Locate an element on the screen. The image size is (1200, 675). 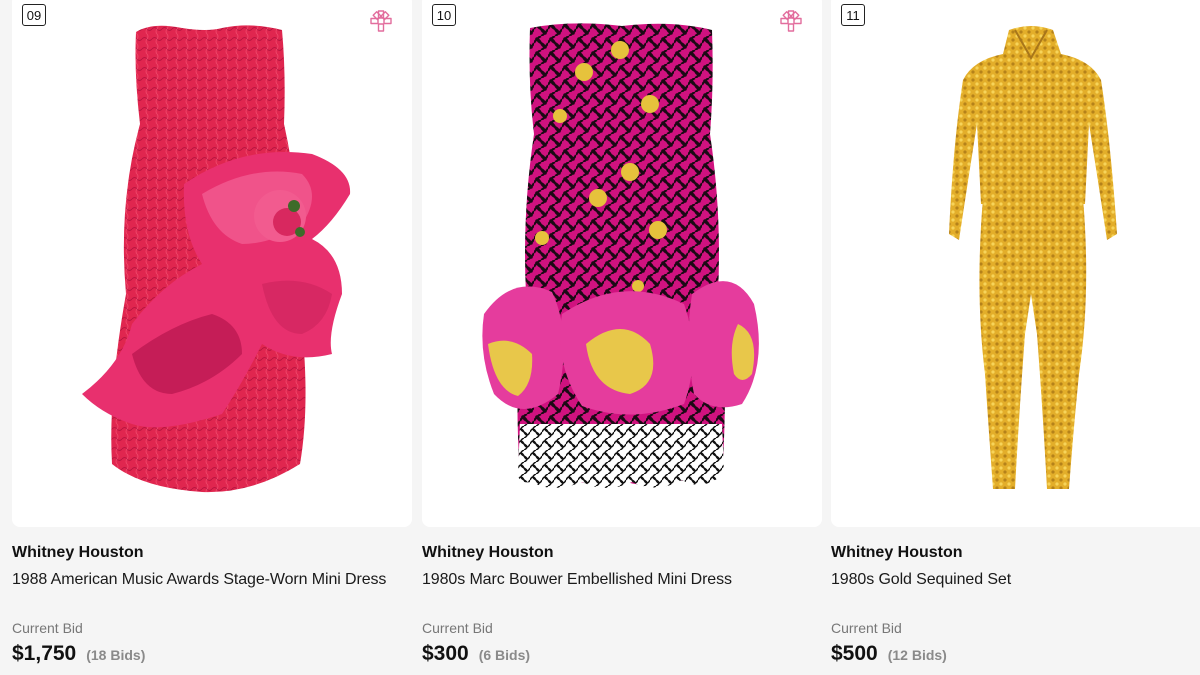
lot-number-badge: 09 is located at coordinates (34, 15).